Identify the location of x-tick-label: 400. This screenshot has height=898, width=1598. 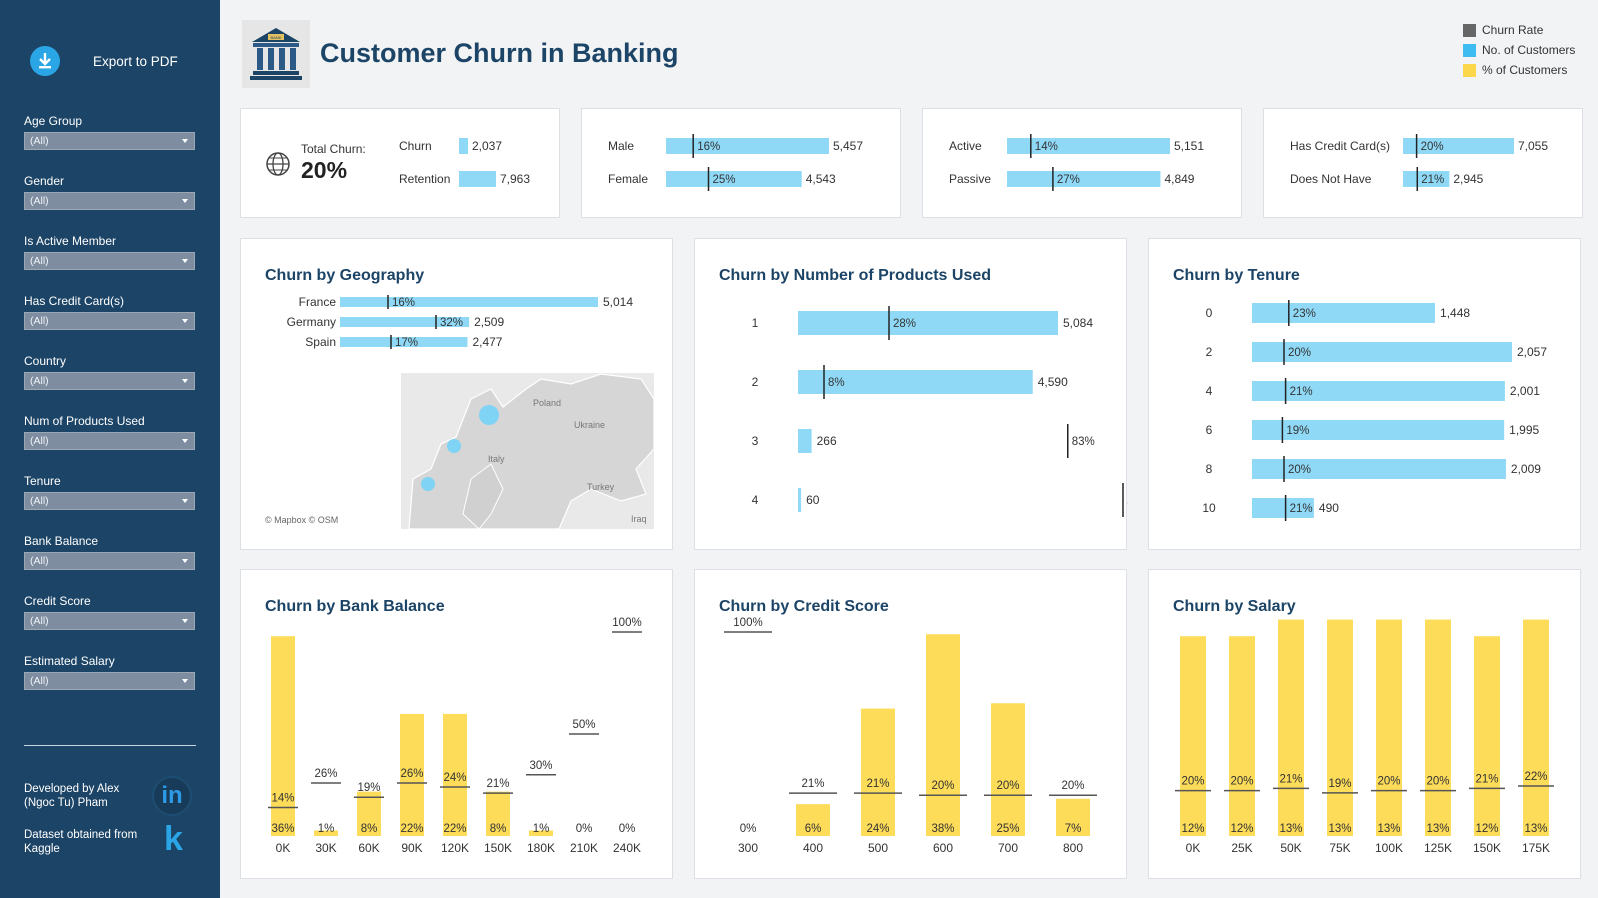
(813, 848).